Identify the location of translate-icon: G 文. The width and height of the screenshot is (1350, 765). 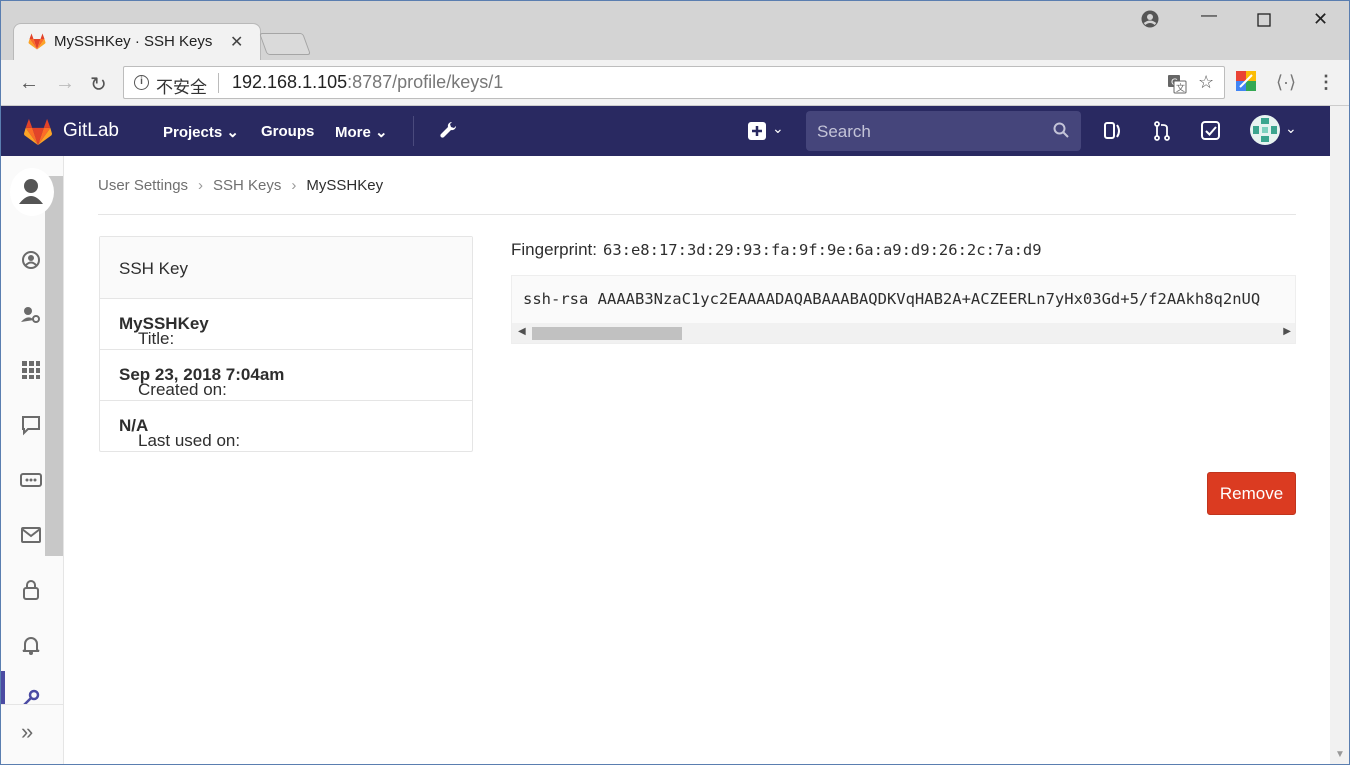
(1177, 84).